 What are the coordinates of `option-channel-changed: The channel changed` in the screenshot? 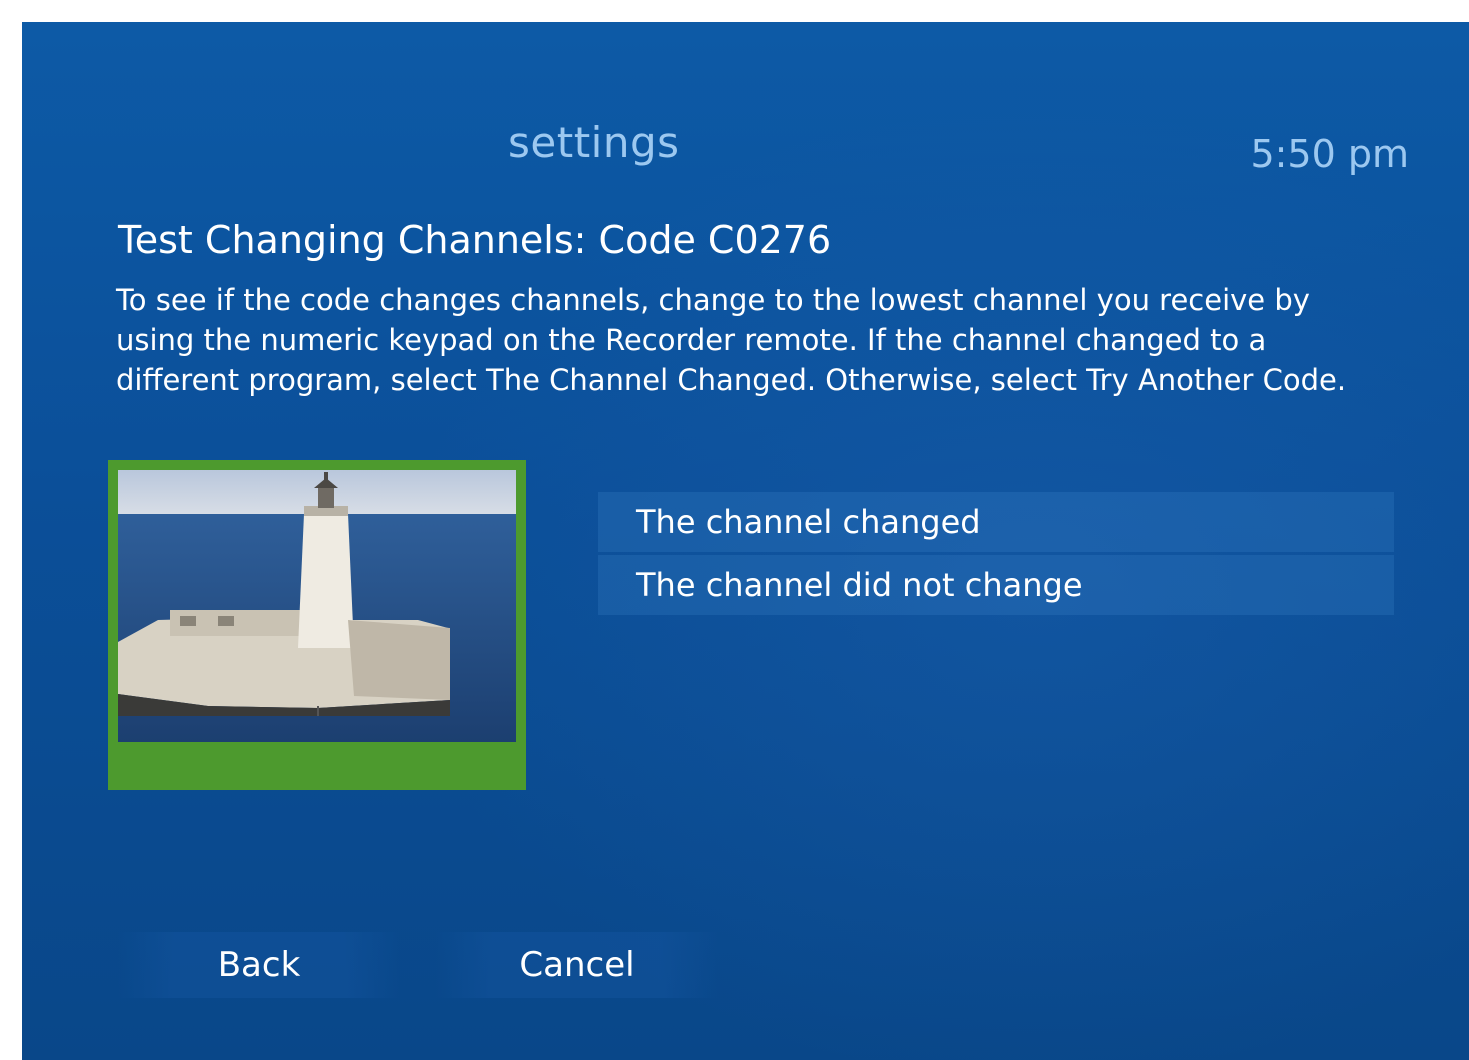 It's located at (996, 522).